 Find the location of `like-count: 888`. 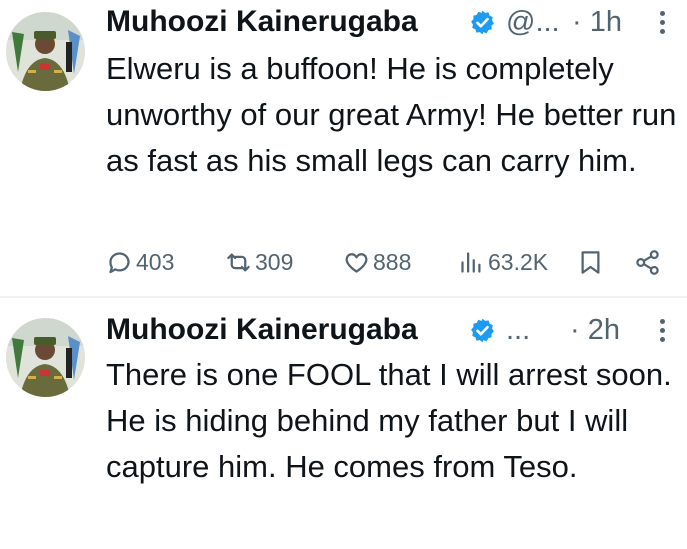

like-count: 888 is located at coordinates (392, 261).